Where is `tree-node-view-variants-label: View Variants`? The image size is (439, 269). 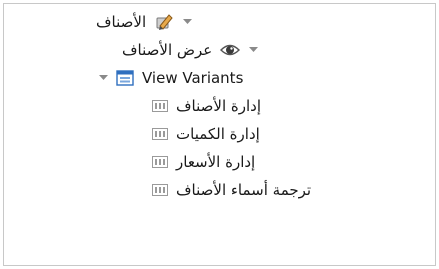
tree-node-view-variants-label: View Variants is located at coordinates (193, 78).